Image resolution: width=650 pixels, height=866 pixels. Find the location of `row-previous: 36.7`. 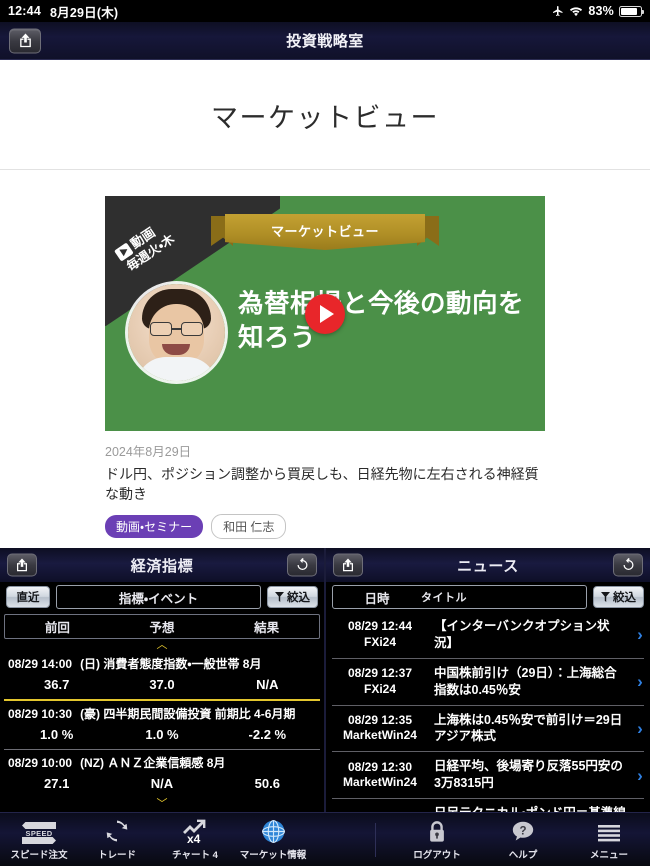

row-previous: 36.7 is located at coordinates (57, 684).